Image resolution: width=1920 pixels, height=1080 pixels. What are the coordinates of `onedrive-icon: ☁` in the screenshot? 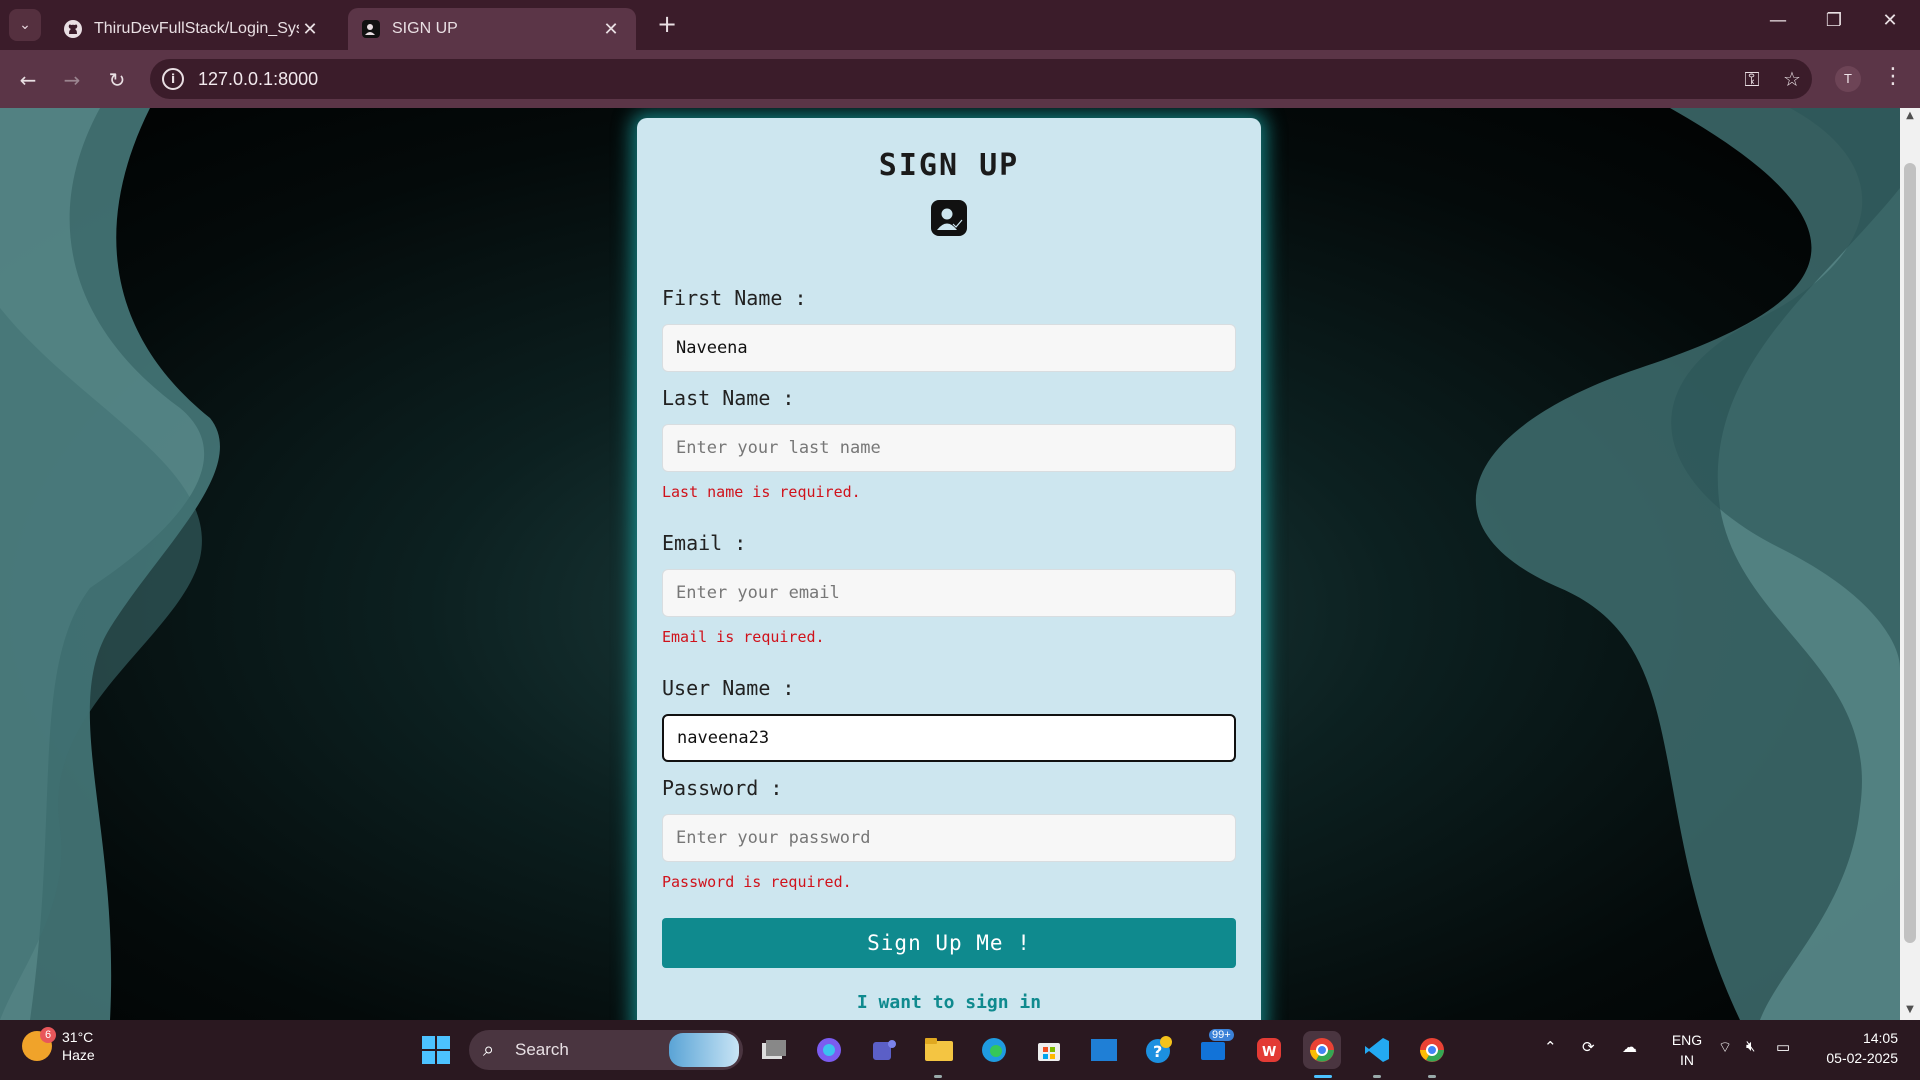 It's located at (1629, 1047).